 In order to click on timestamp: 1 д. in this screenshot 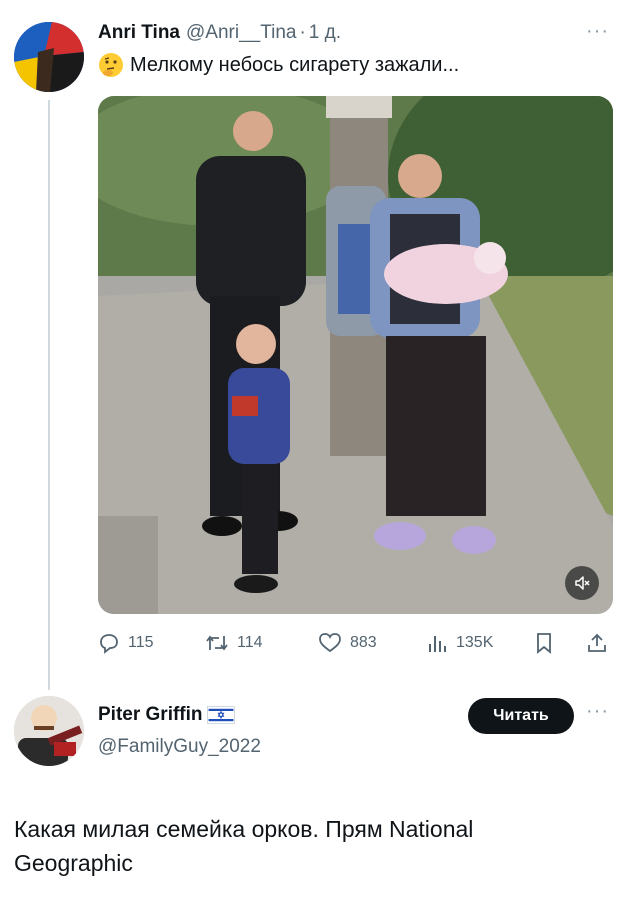, I will do `click(325, 33)`.